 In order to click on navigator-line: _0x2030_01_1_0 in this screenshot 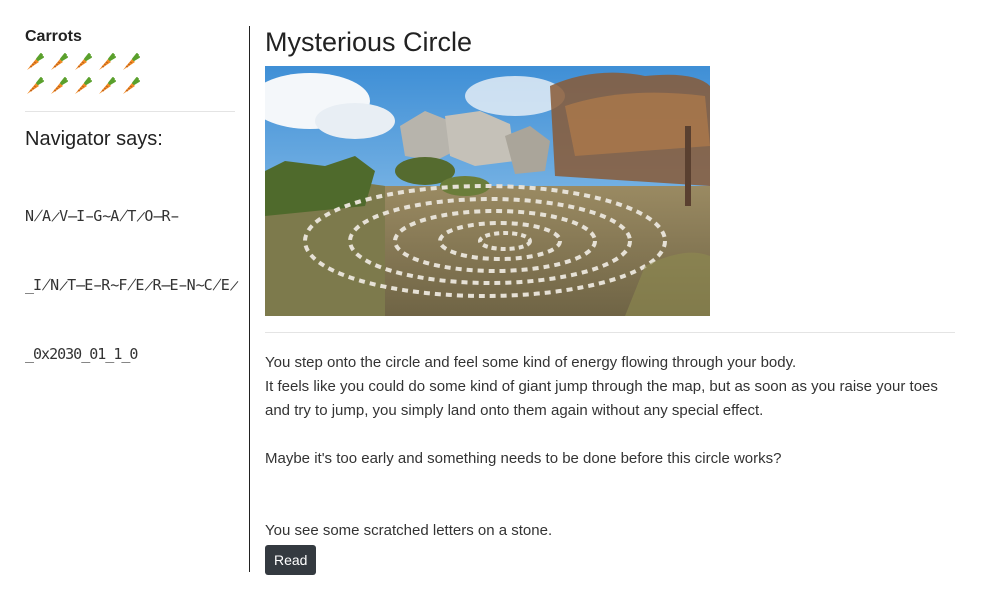, I will do `click(81, 354)`.